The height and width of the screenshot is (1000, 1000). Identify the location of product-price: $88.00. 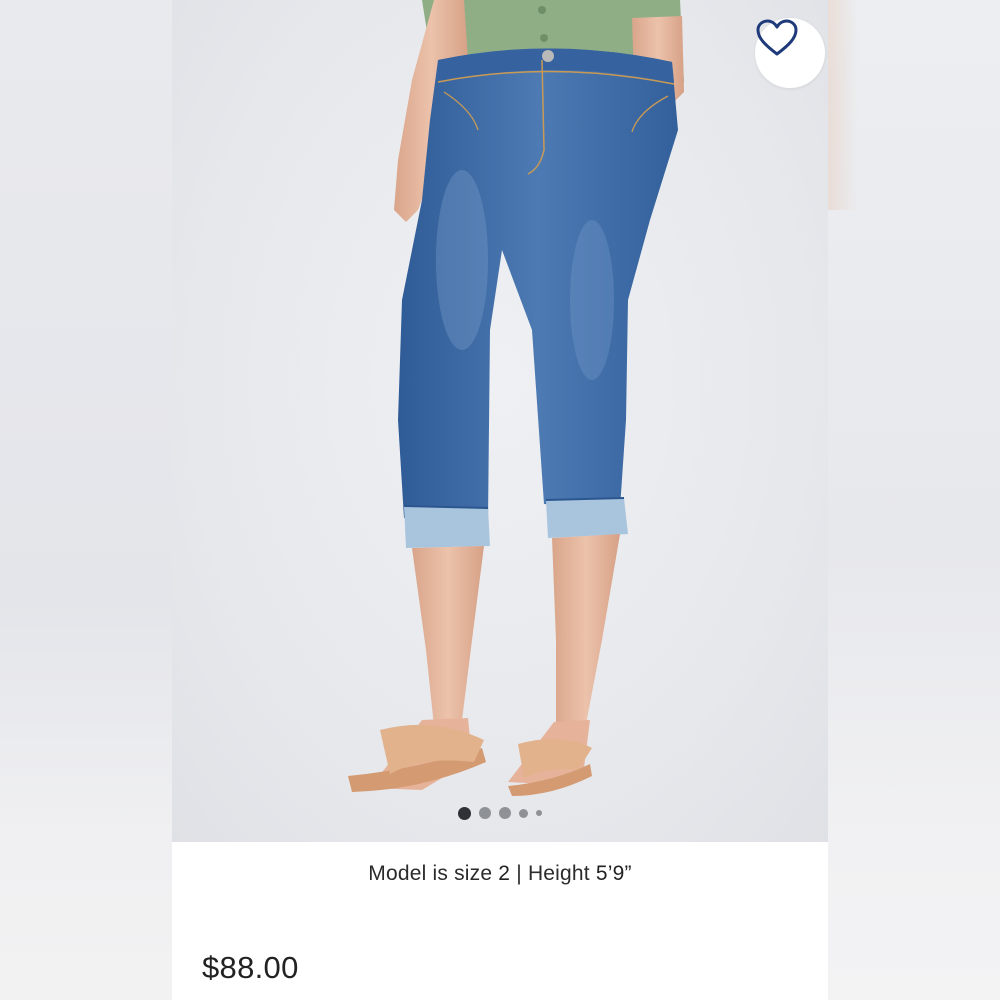
(250, 967).